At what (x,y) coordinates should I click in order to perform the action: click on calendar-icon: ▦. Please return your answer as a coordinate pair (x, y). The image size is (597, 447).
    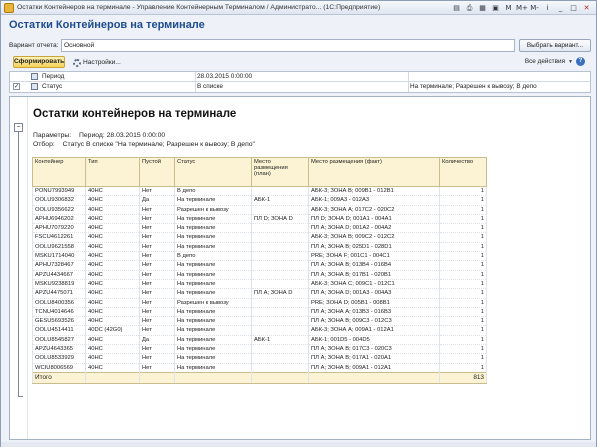
    Looking at the image, I should click on (482, 8).